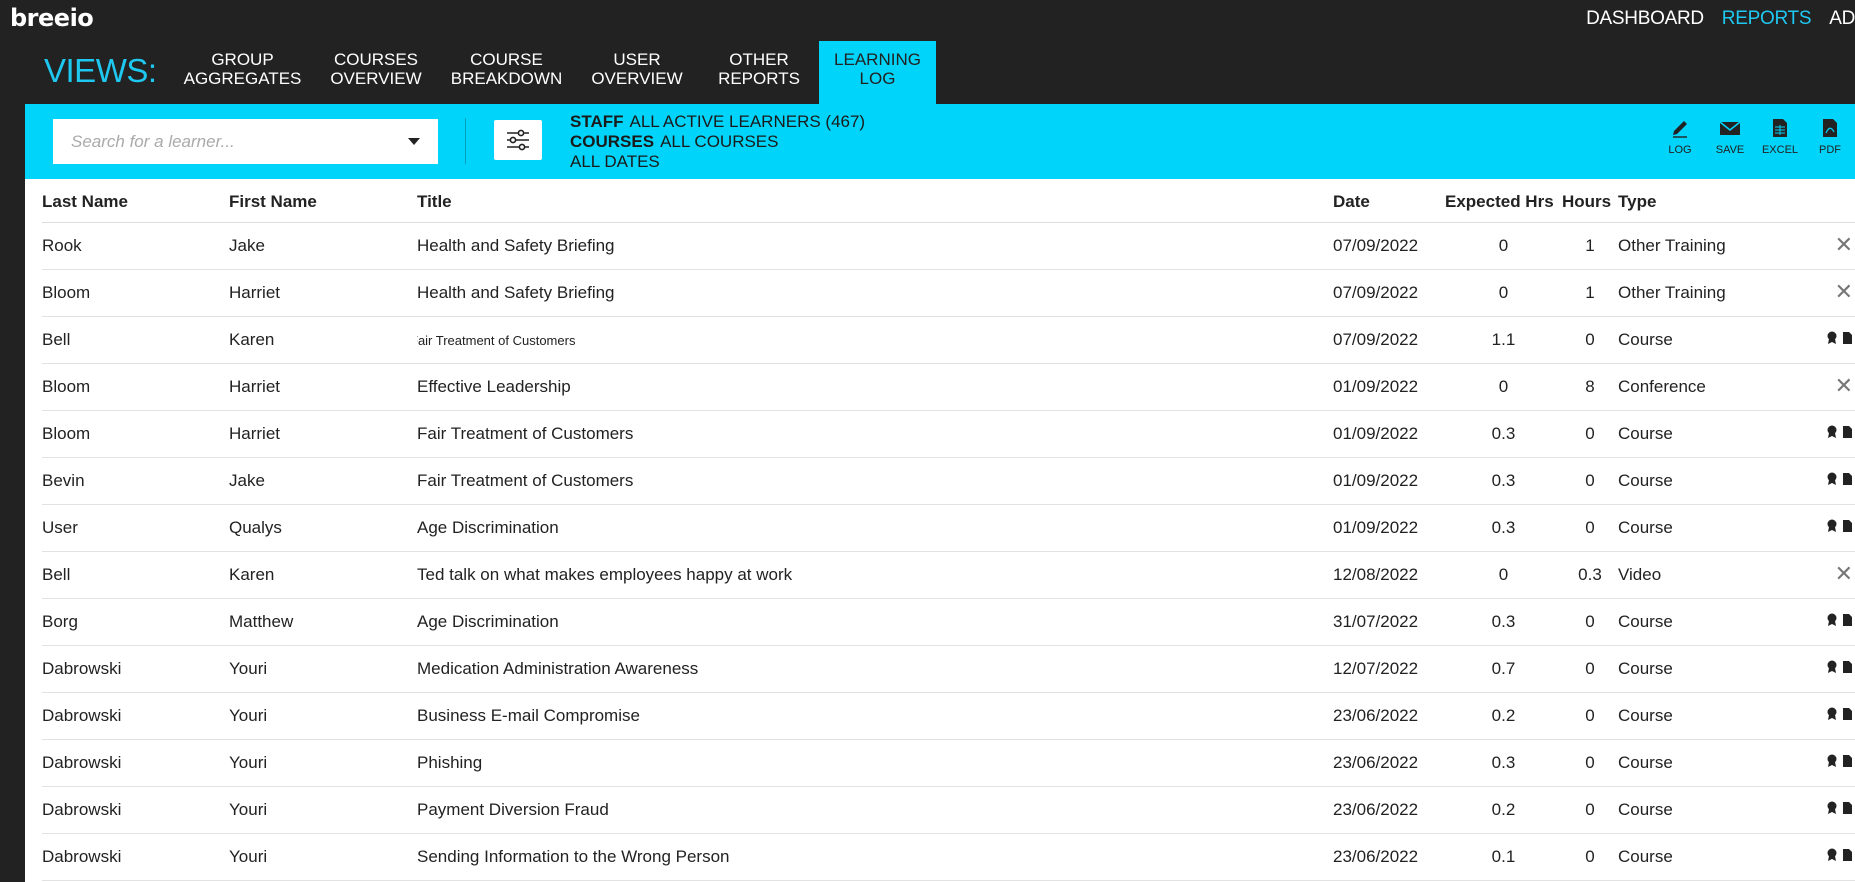 The image size is (1855, 882). What do you see at coordinates (875, 481) in the screenshot?
I see `cell-title: Fair Treatment of Customers` at bounding box center [875, 481].